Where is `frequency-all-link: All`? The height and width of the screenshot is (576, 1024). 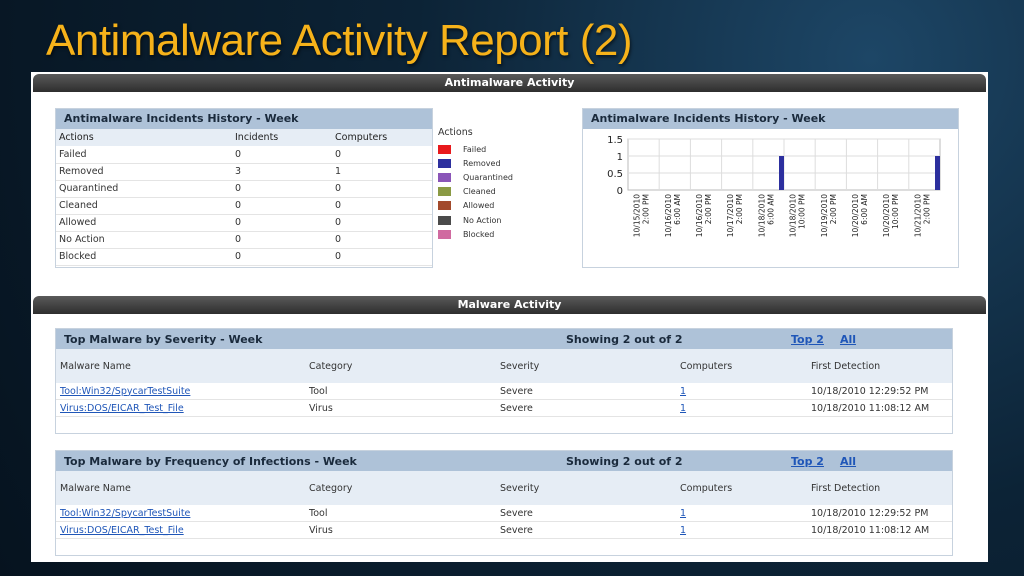 frequency-all-link: All is located at coordinates (848, 461).